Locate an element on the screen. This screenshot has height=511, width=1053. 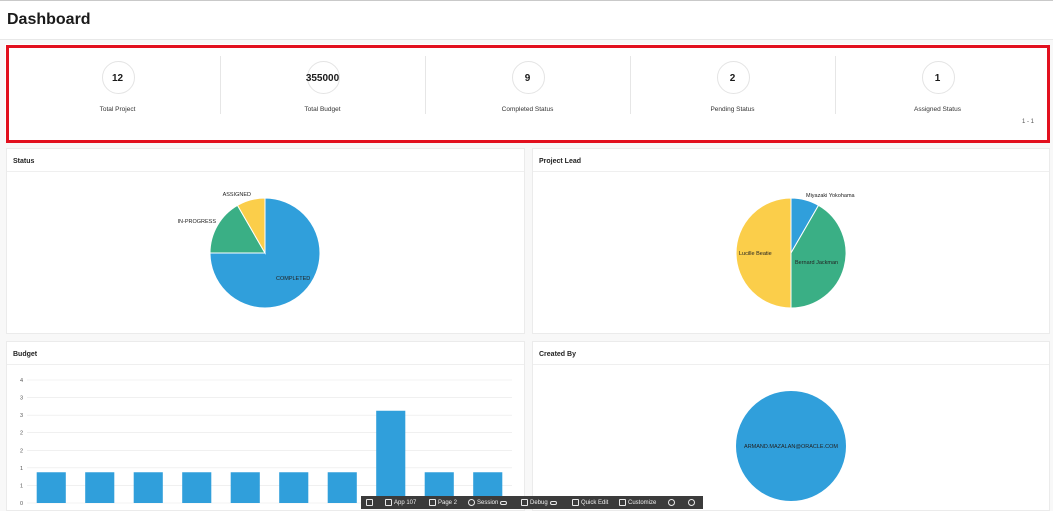
toolbar-label: Debug is located at coordinates (539, 502).